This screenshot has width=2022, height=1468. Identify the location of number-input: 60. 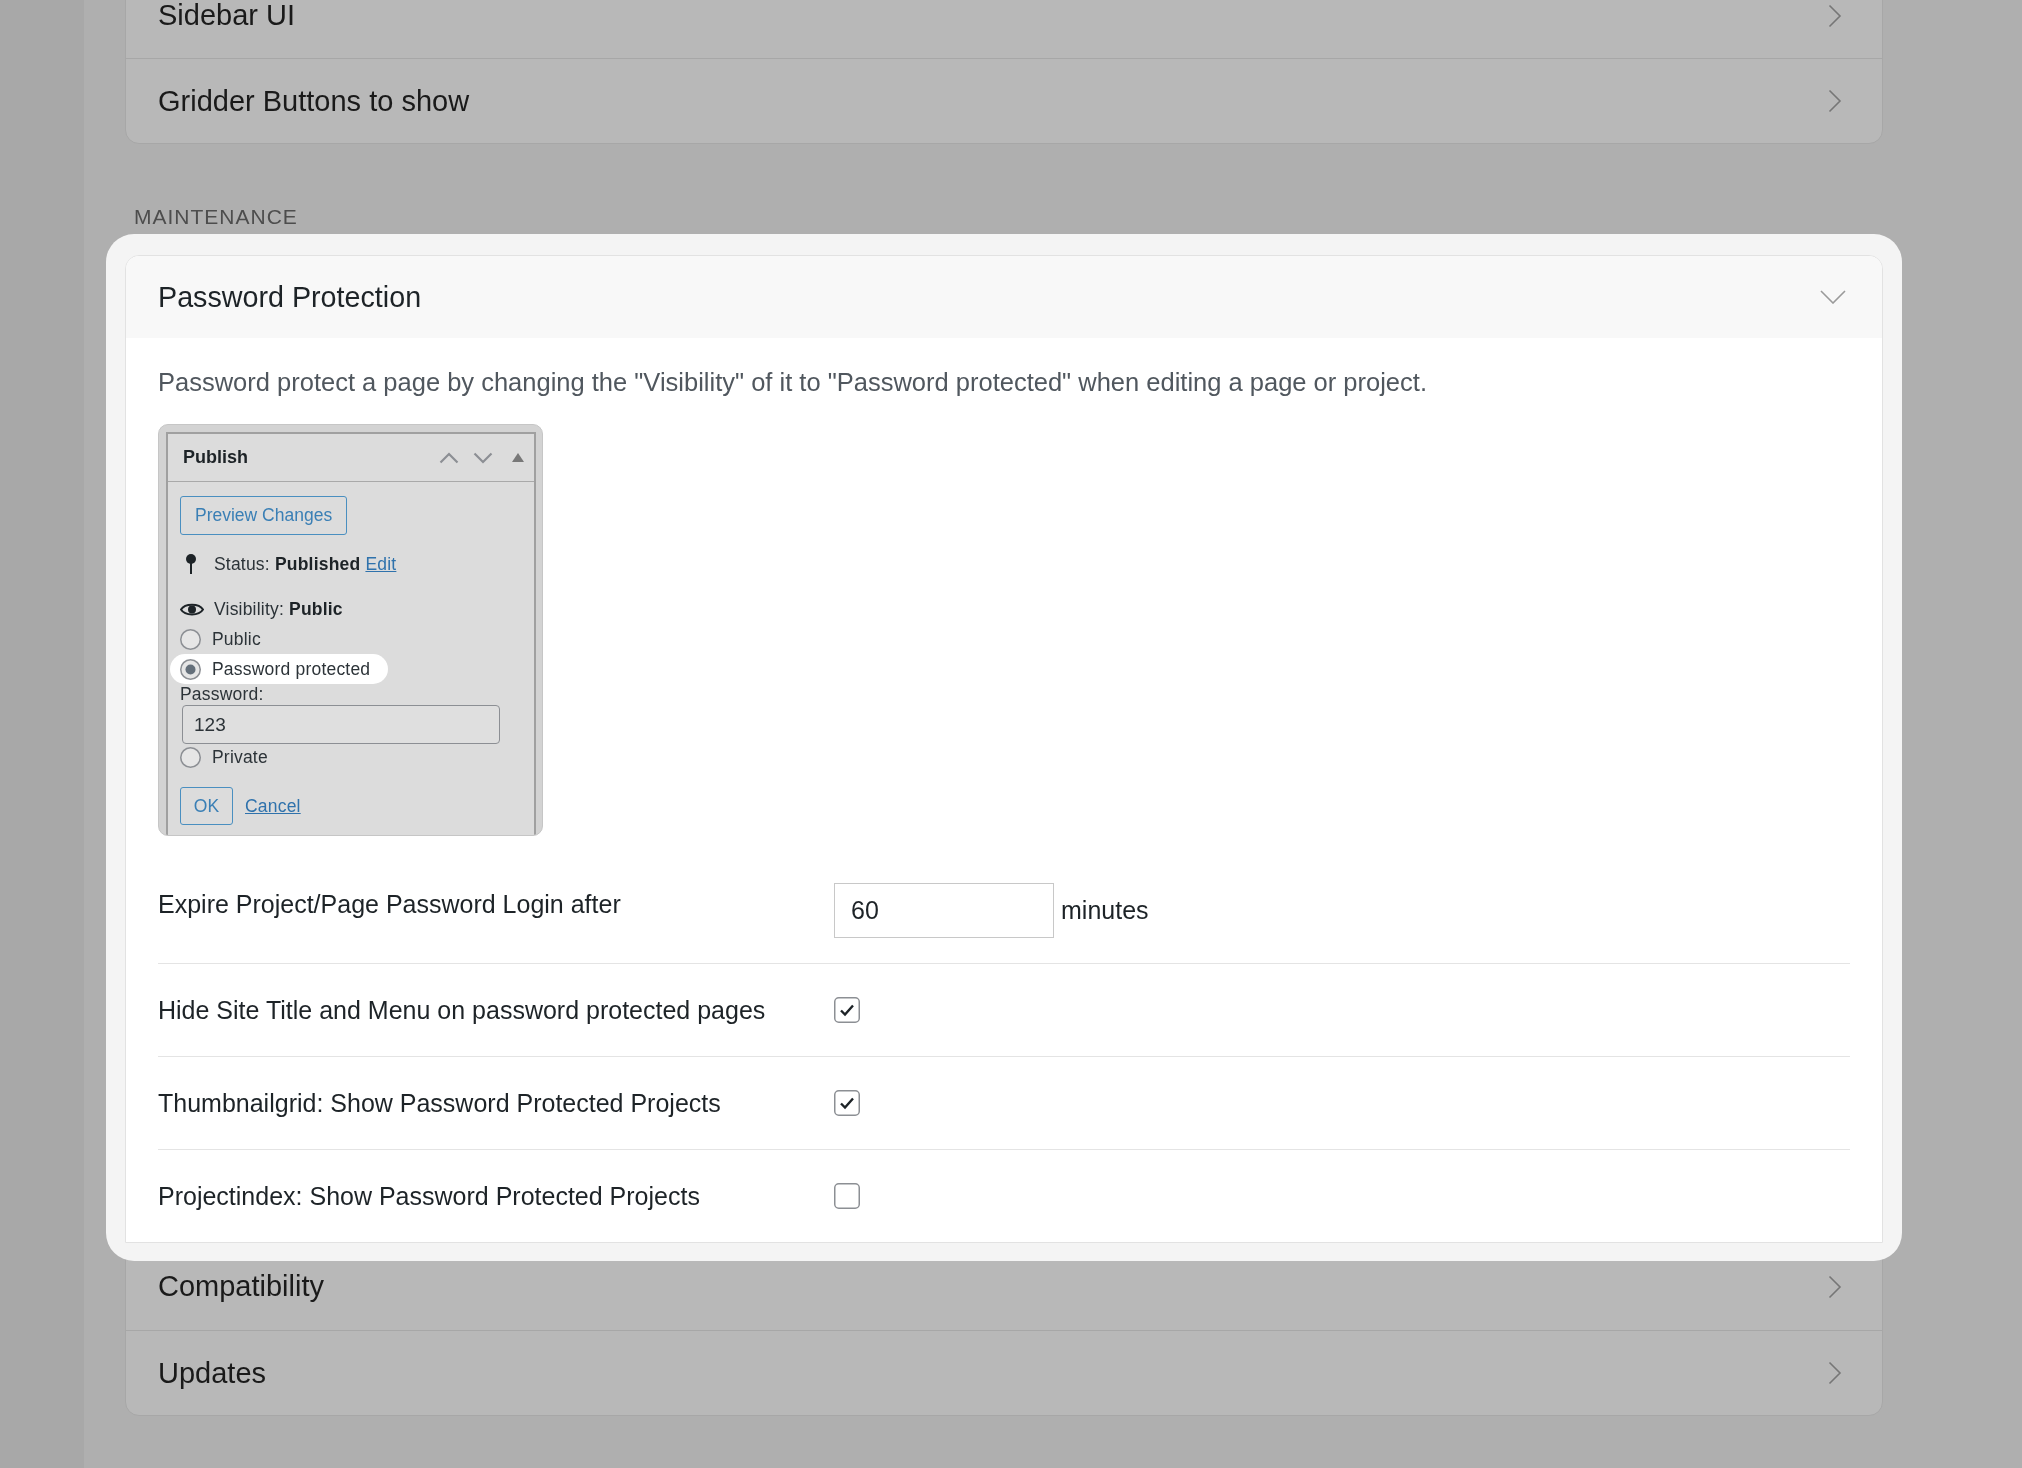
(944, 910).